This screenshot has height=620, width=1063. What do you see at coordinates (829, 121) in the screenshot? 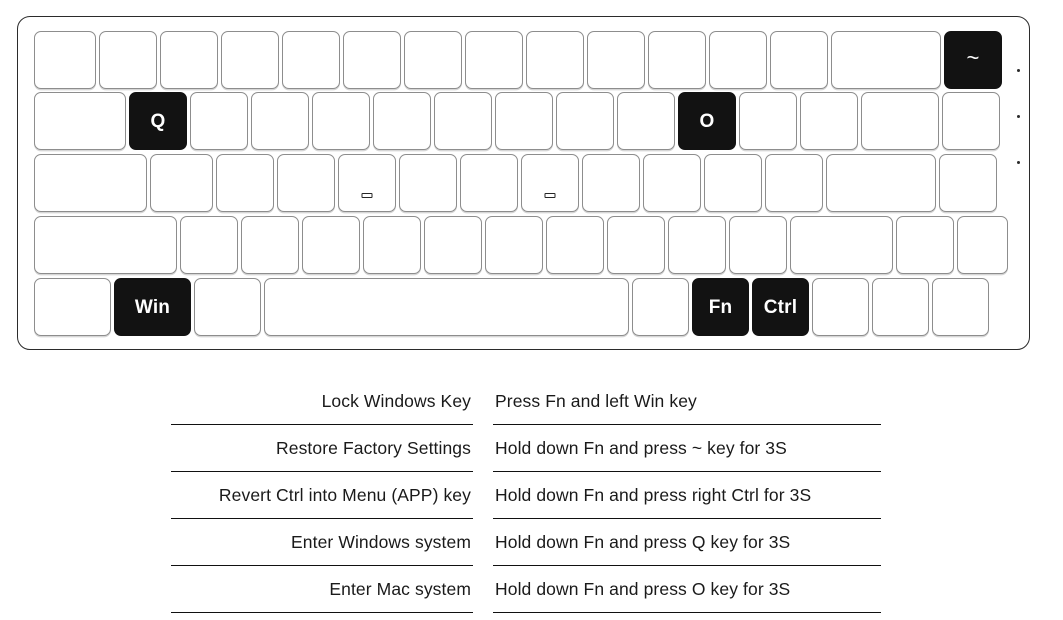
I see `key-bracket-left` at bounding box center [829, 121].